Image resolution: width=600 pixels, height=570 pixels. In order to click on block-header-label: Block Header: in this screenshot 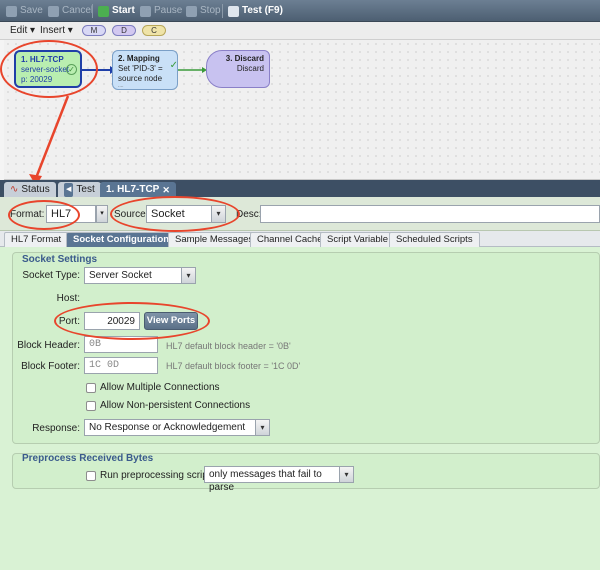, I will do `click(48, 345)`.